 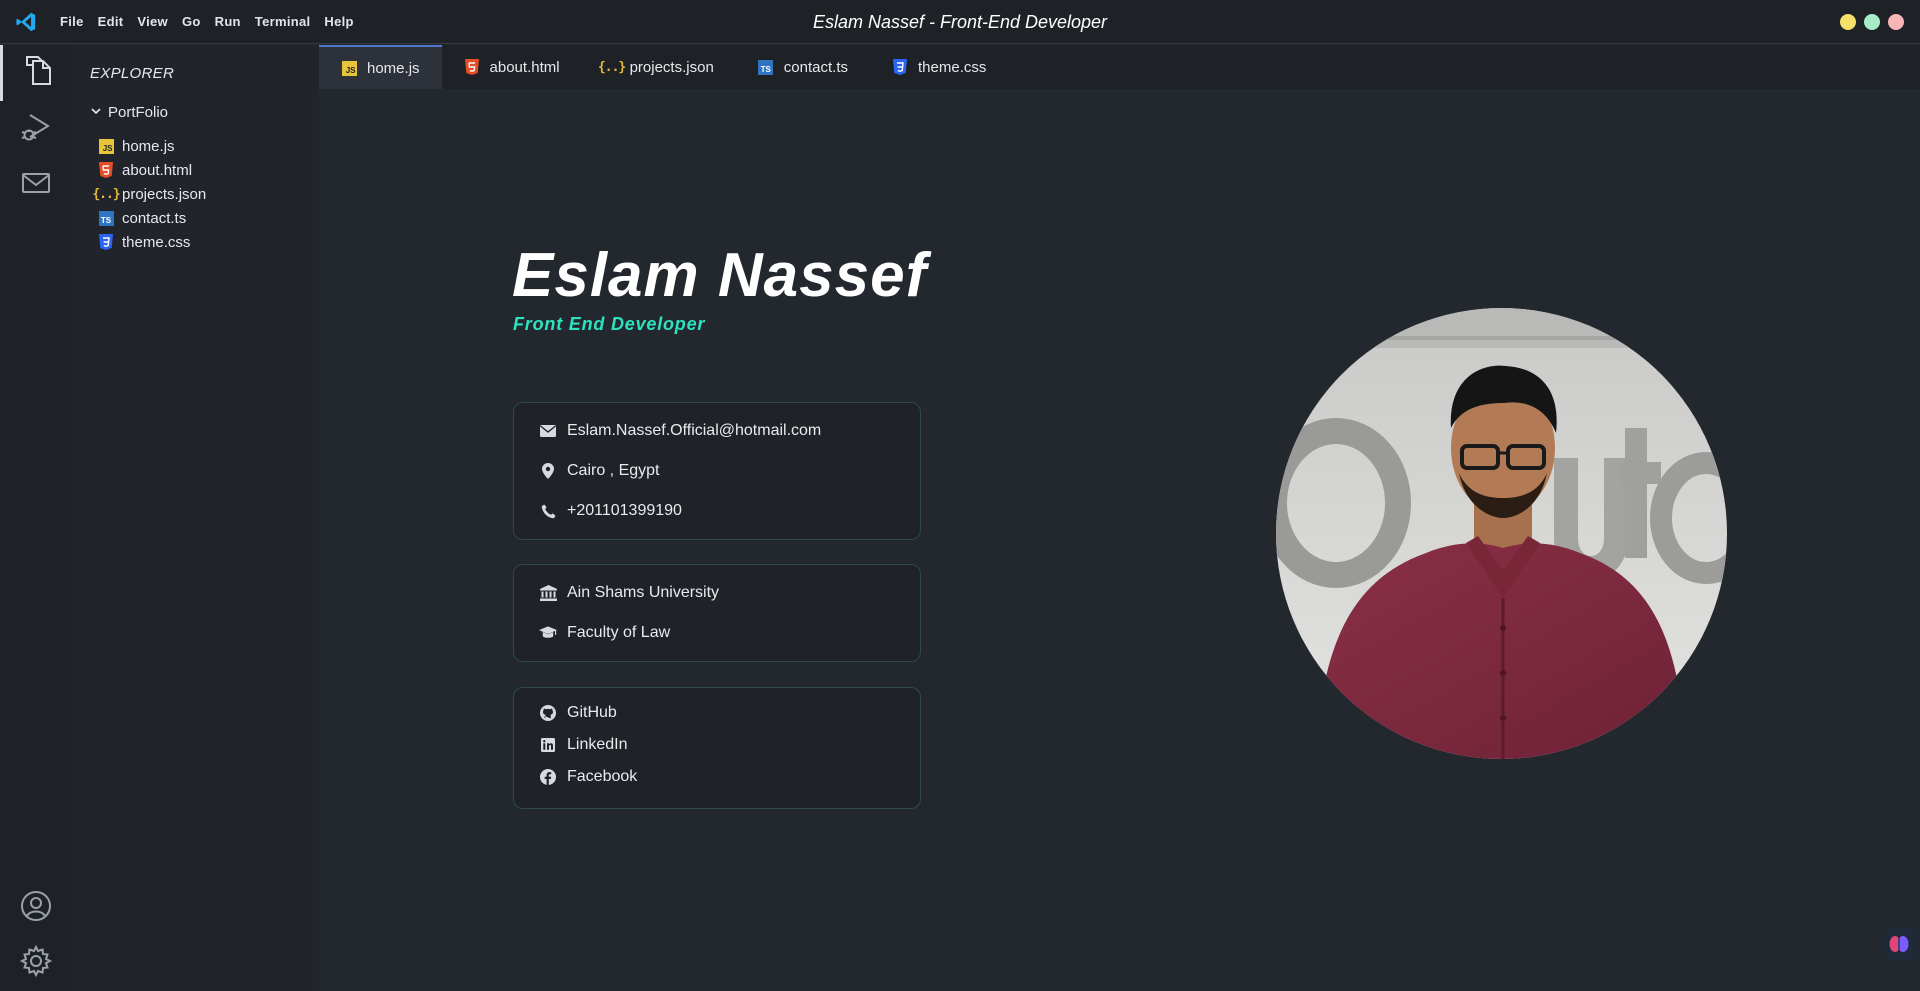 I want to click on menu-view: View, so click(x=152, y=21).